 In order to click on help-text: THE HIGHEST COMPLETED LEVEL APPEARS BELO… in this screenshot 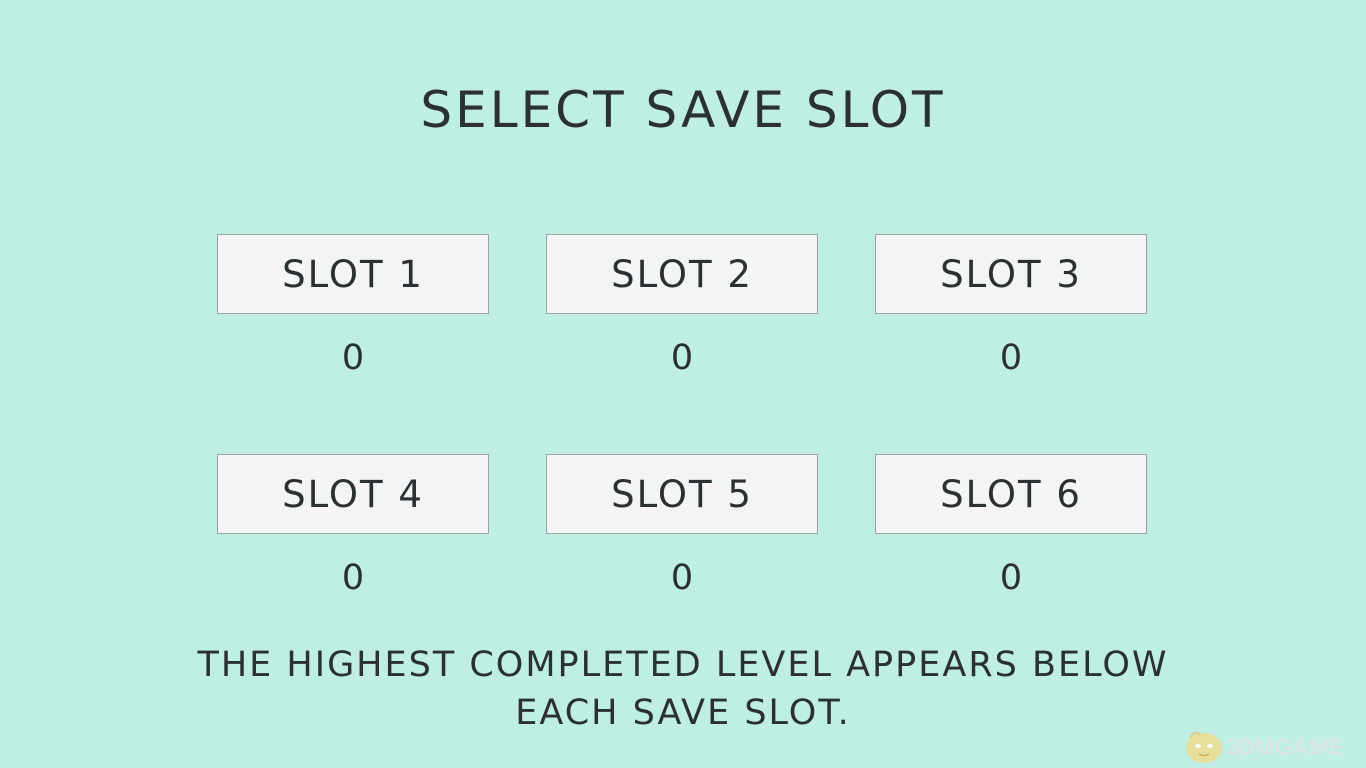, I will do `click(683, 689)`.